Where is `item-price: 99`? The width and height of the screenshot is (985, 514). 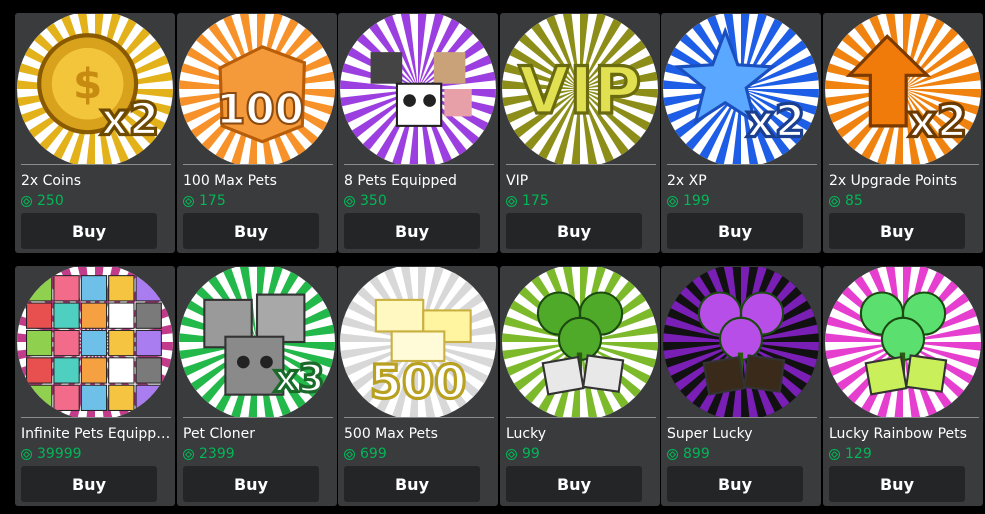 item-price: 99 is located at coordinates (523, 454).